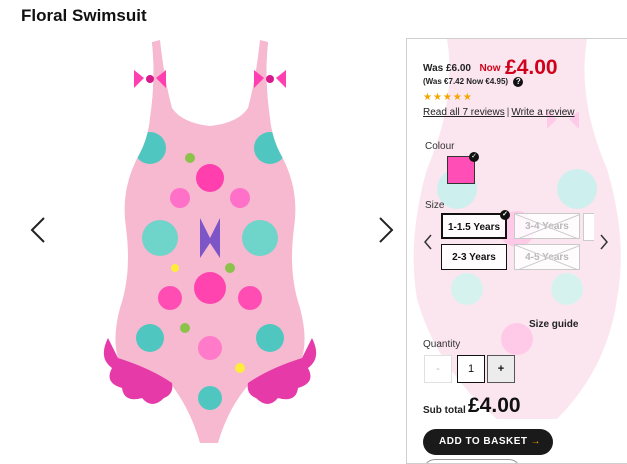  What do you see at coordinates (444, 410) in the screenshot?
I see `subtotal-label: Sub total` at bounding box center [444, 410].